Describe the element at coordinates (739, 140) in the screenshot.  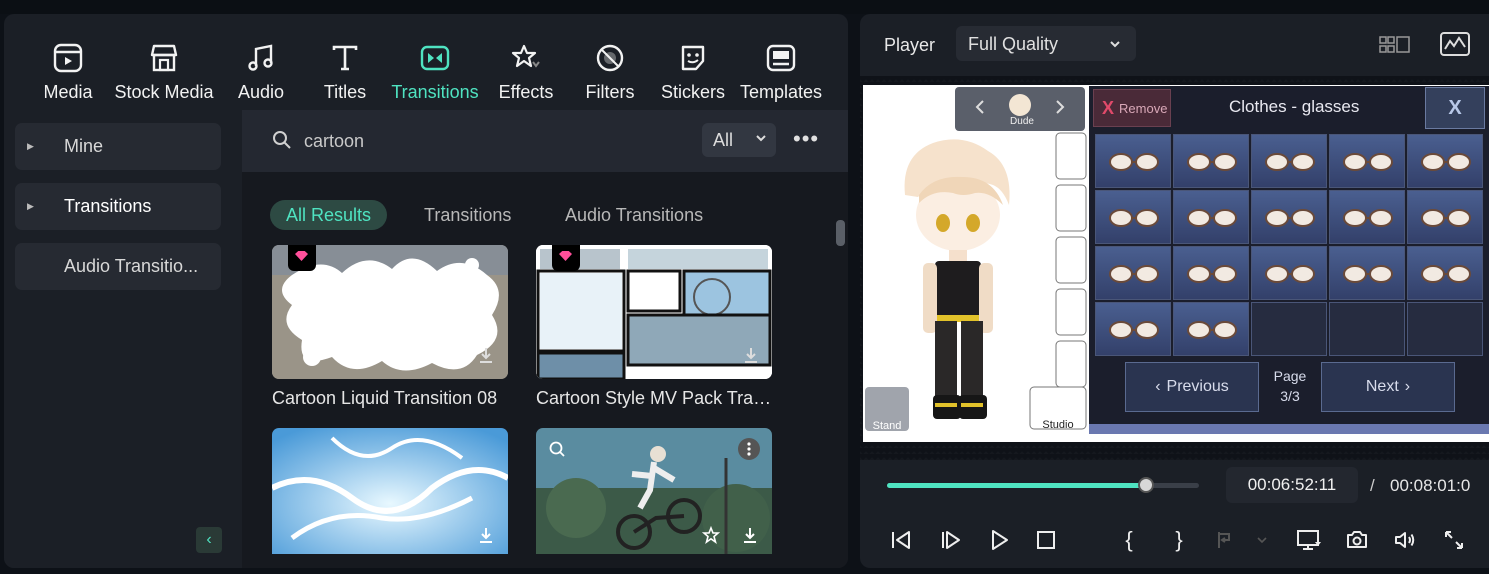
I see `filter-dropdown: All` at that location.